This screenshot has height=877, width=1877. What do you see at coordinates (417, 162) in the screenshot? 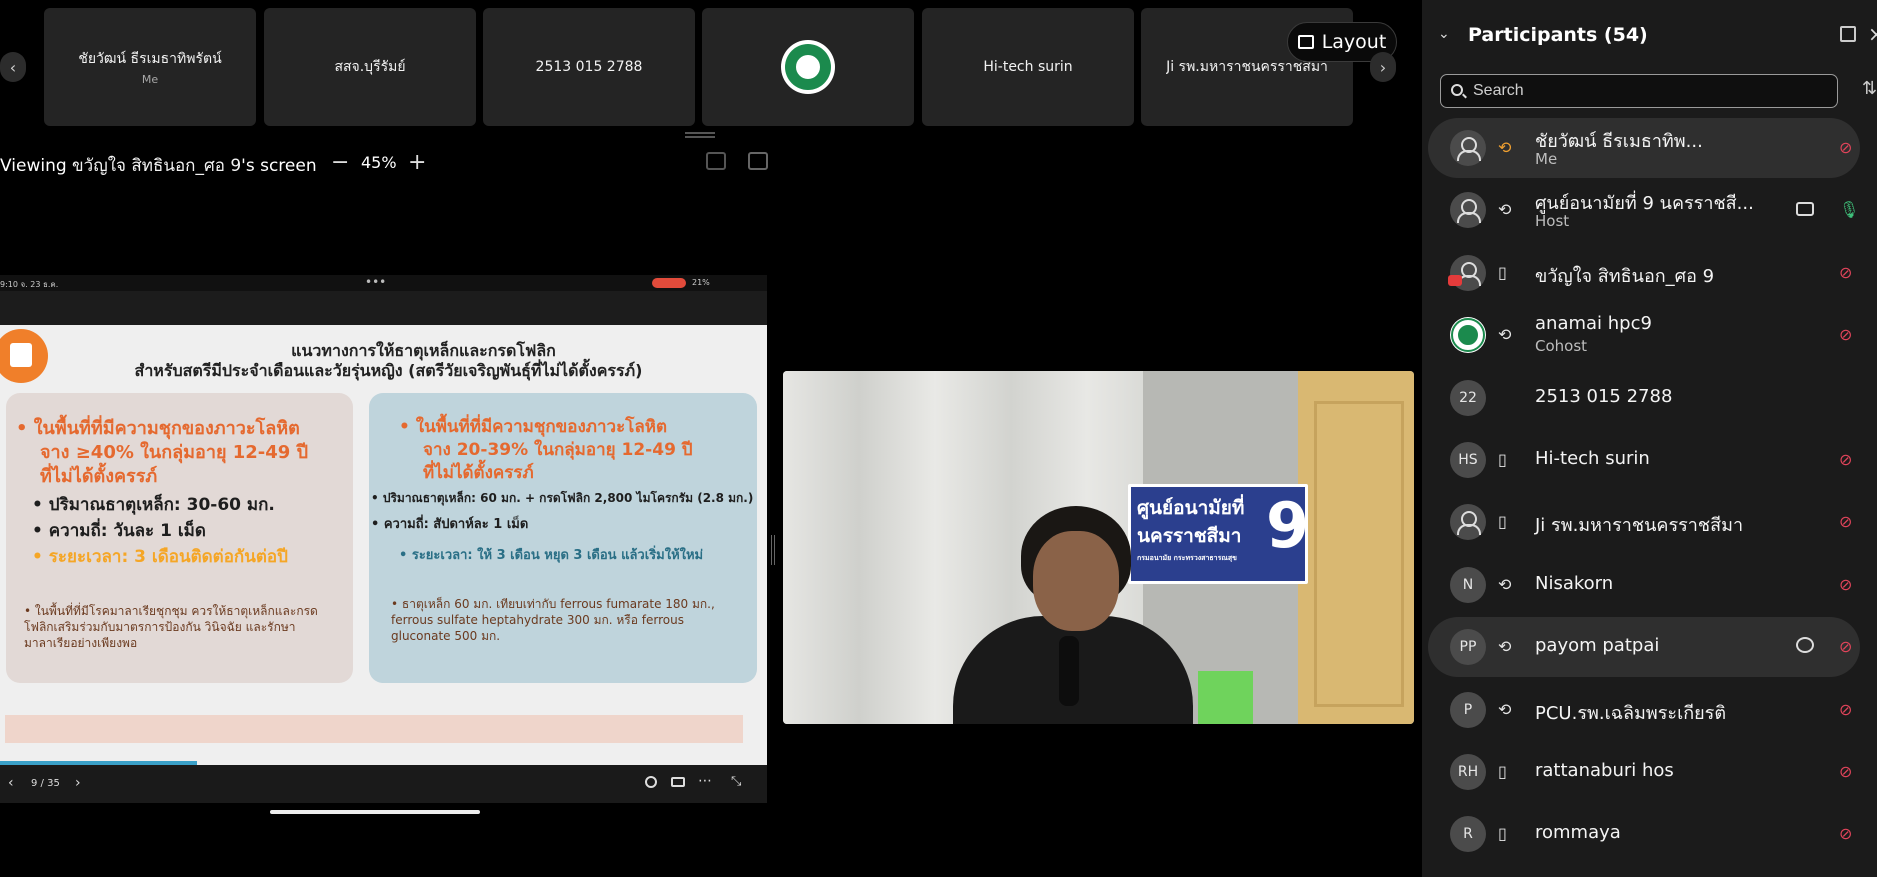
I see `zoom-in-button: +` at bounding box center [417, 162].